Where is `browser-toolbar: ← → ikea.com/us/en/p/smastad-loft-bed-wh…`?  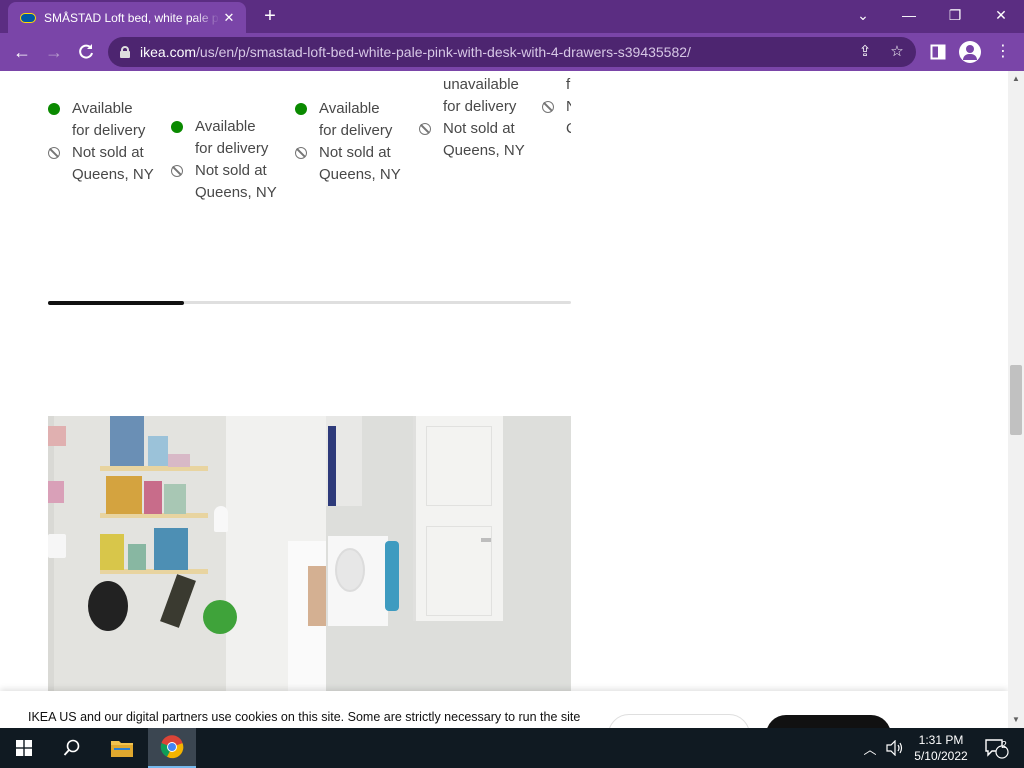
browser-toolbar: ← → ikea.com/us/en/p/smastad-loft-bed-wh… is located at coordinates (512, 52).